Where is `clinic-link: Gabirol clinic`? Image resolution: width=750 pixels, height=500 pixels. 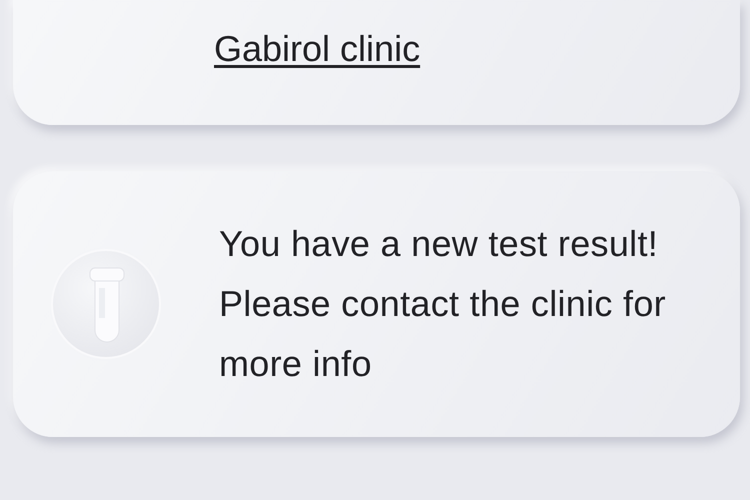 clinic-link: Gabirol clinic is located at coordinates (317, 48).